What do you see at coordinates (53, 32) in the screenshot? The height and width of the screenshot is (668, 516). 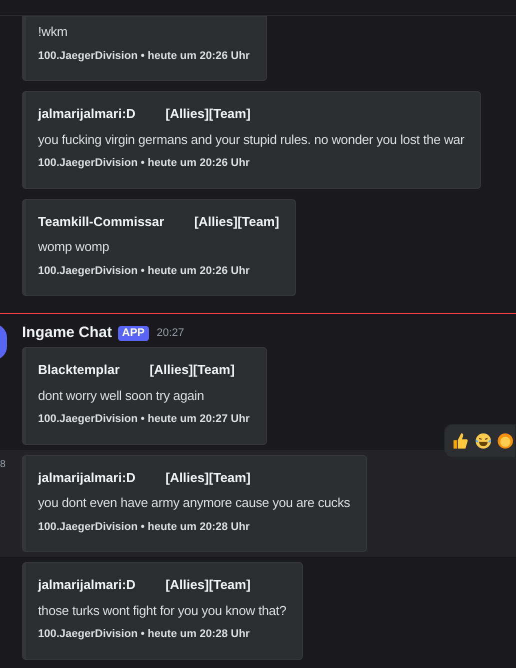 I see `embed-text: !wkm` at bounding box center [53, 32].